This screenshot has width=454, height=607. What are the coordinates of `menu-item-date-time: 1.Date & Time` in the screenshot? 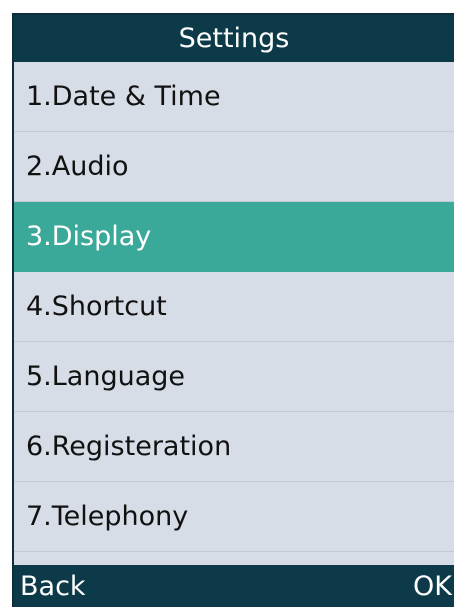 It's located at (234, 97).